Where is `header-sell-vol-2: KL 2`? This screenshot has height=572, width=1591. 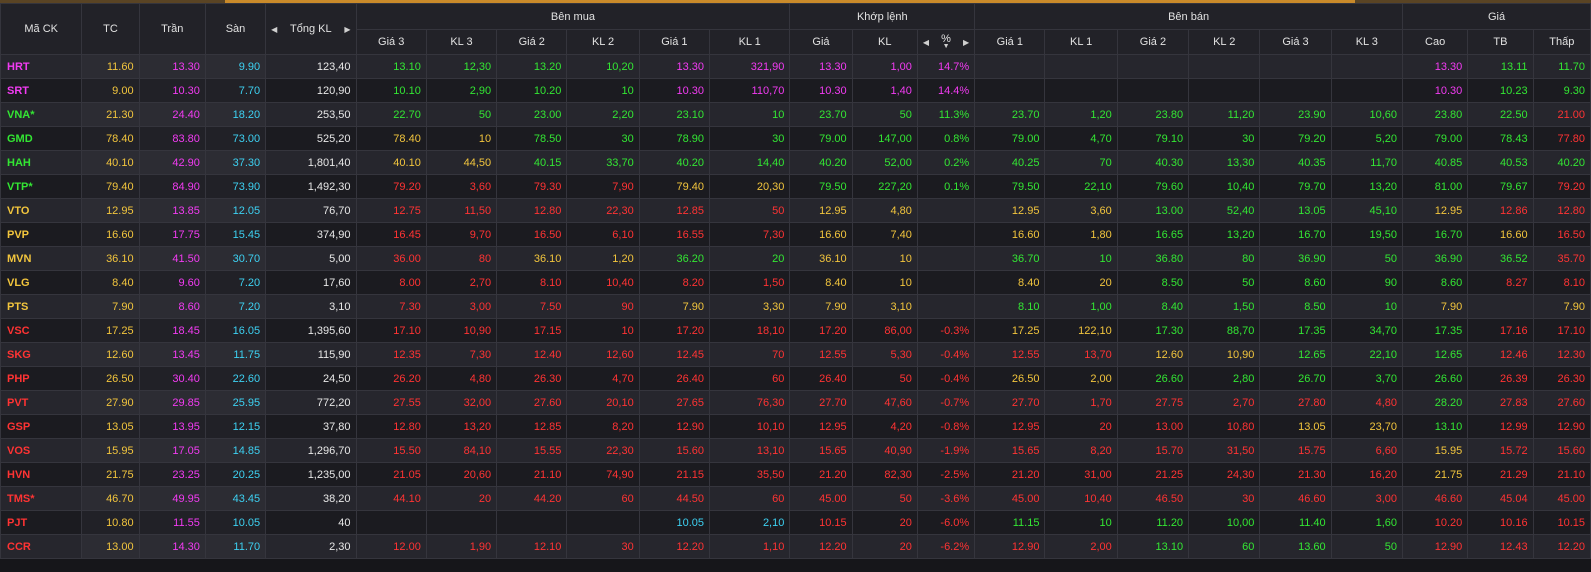 header-sell-vol-2: KL 2 is located at coordinates (1224, 42).